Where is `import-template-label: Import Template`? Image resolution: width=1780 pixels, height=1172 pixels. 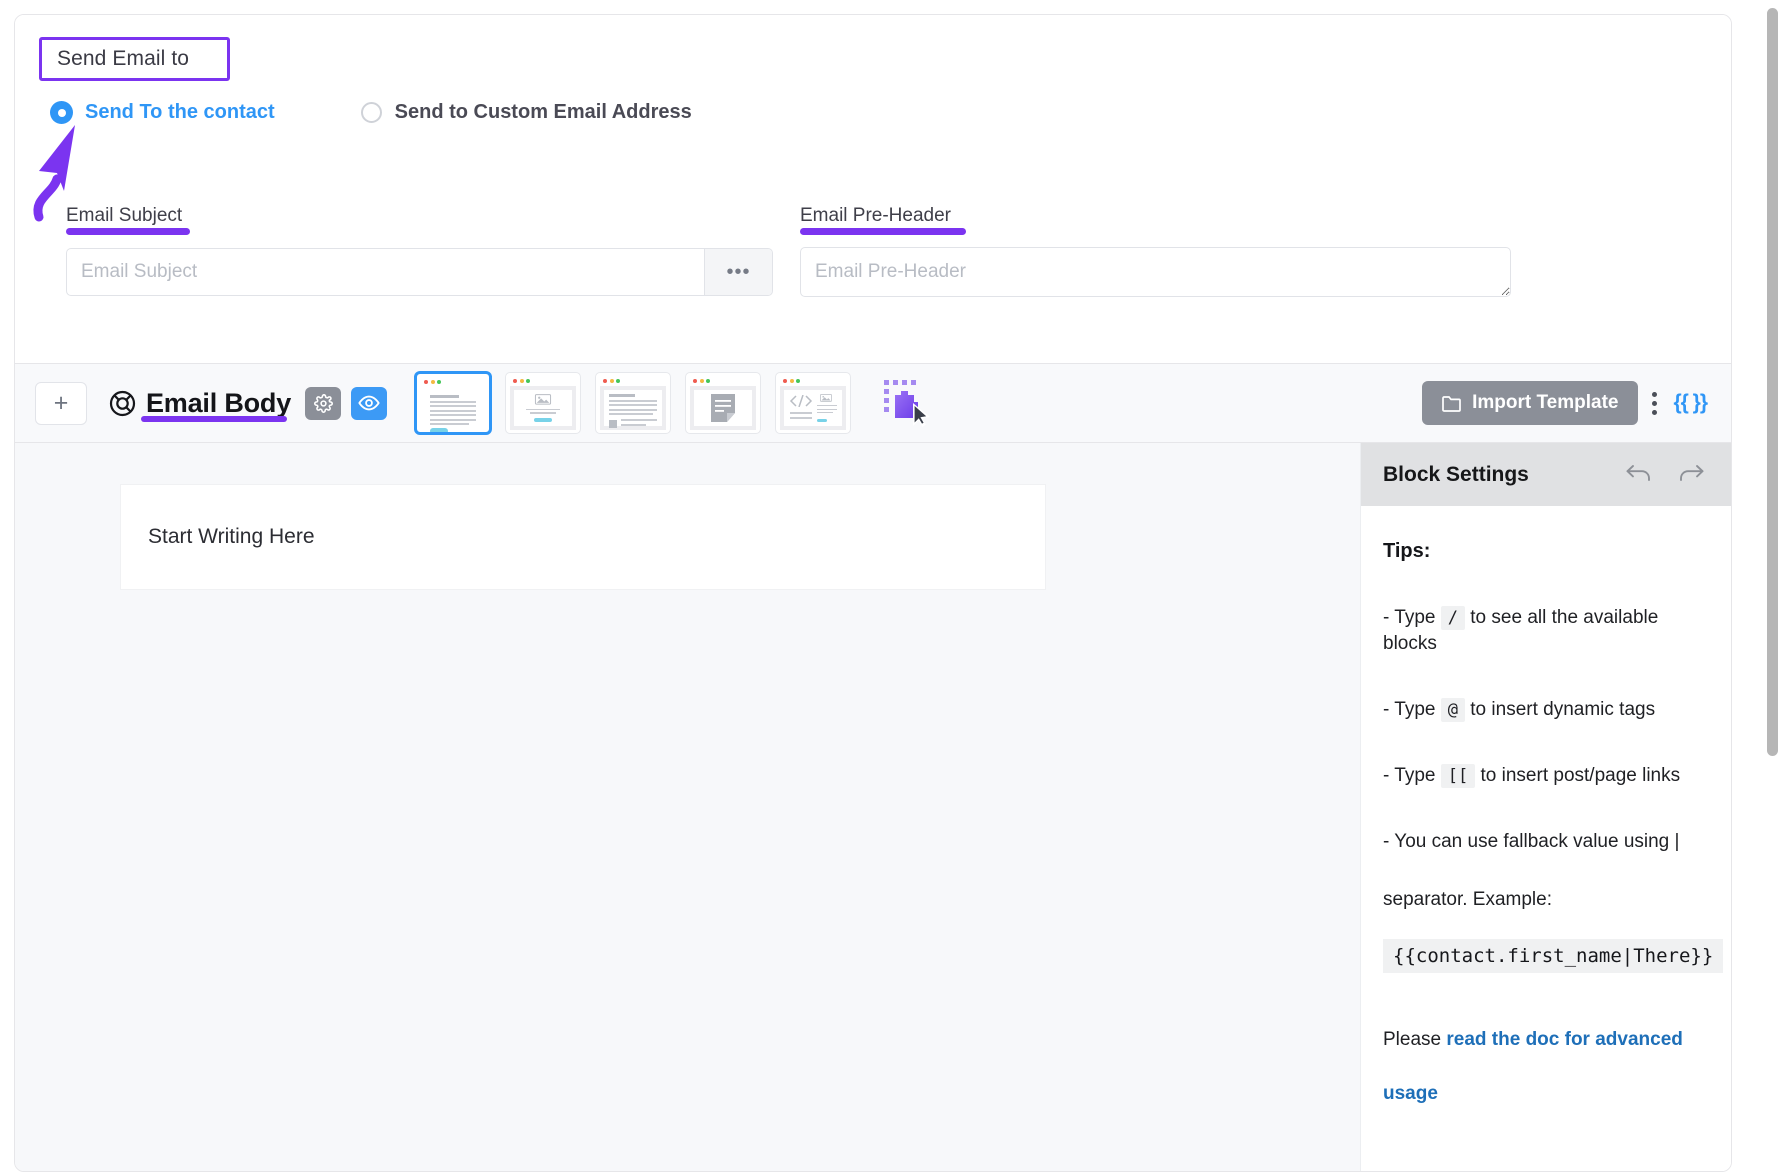
import-template-label: Import Template is located at coordinates (1545, 402).